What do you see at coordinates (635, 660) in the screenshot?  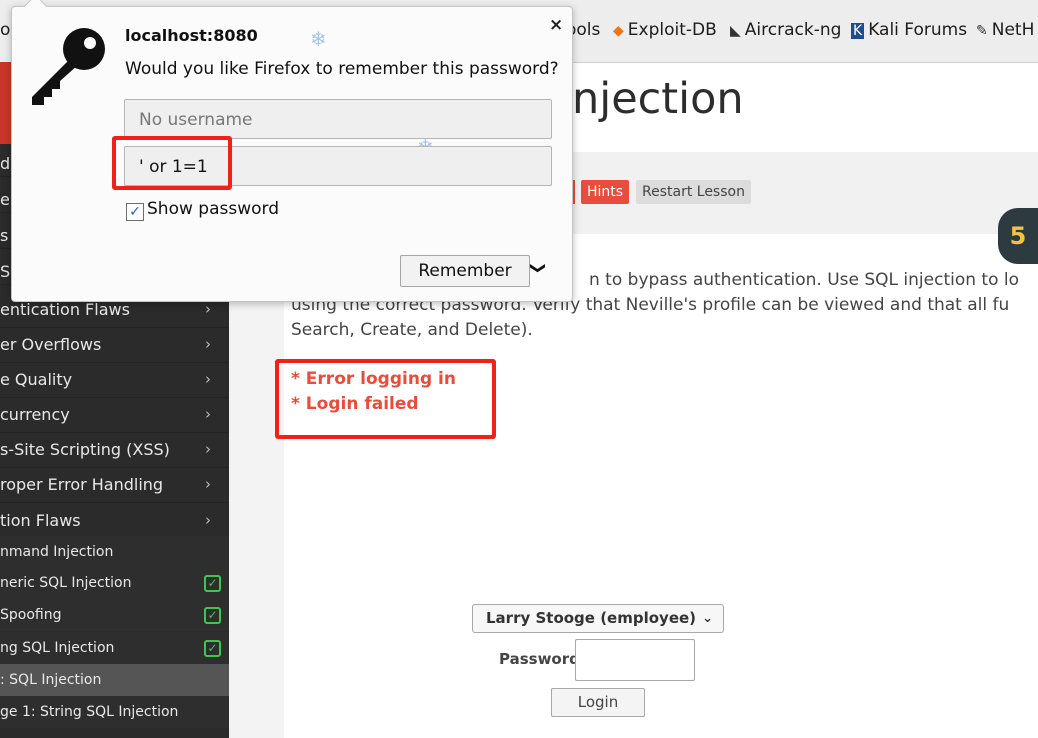 I see `password-input` at bounding box center [635, 660].